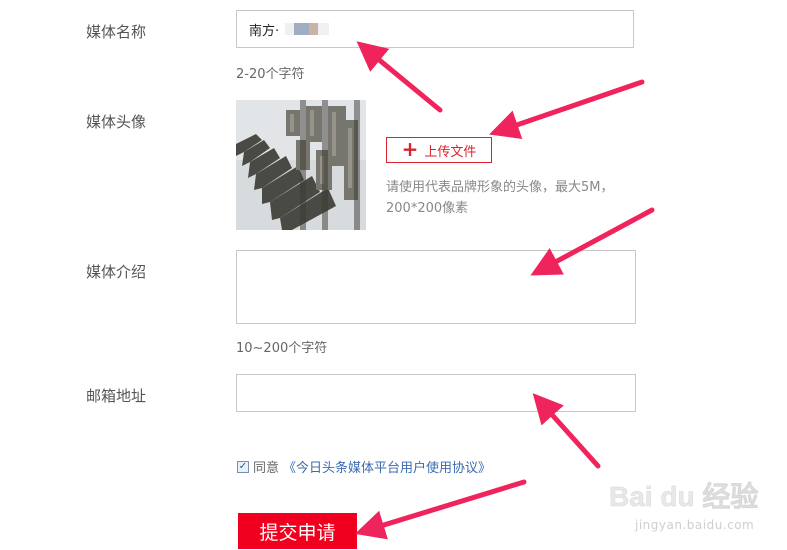 The width and height of the screenshot is (787, 550). Describe the element at coordinates (440, 509) in the screenshot. I see `arrow-to-submit-button` at that location.